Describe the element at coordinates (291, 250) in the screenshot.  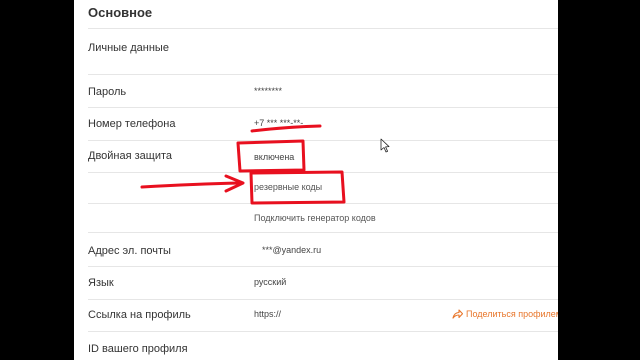
I see `email-value: ***@yandex.ru` at that location.